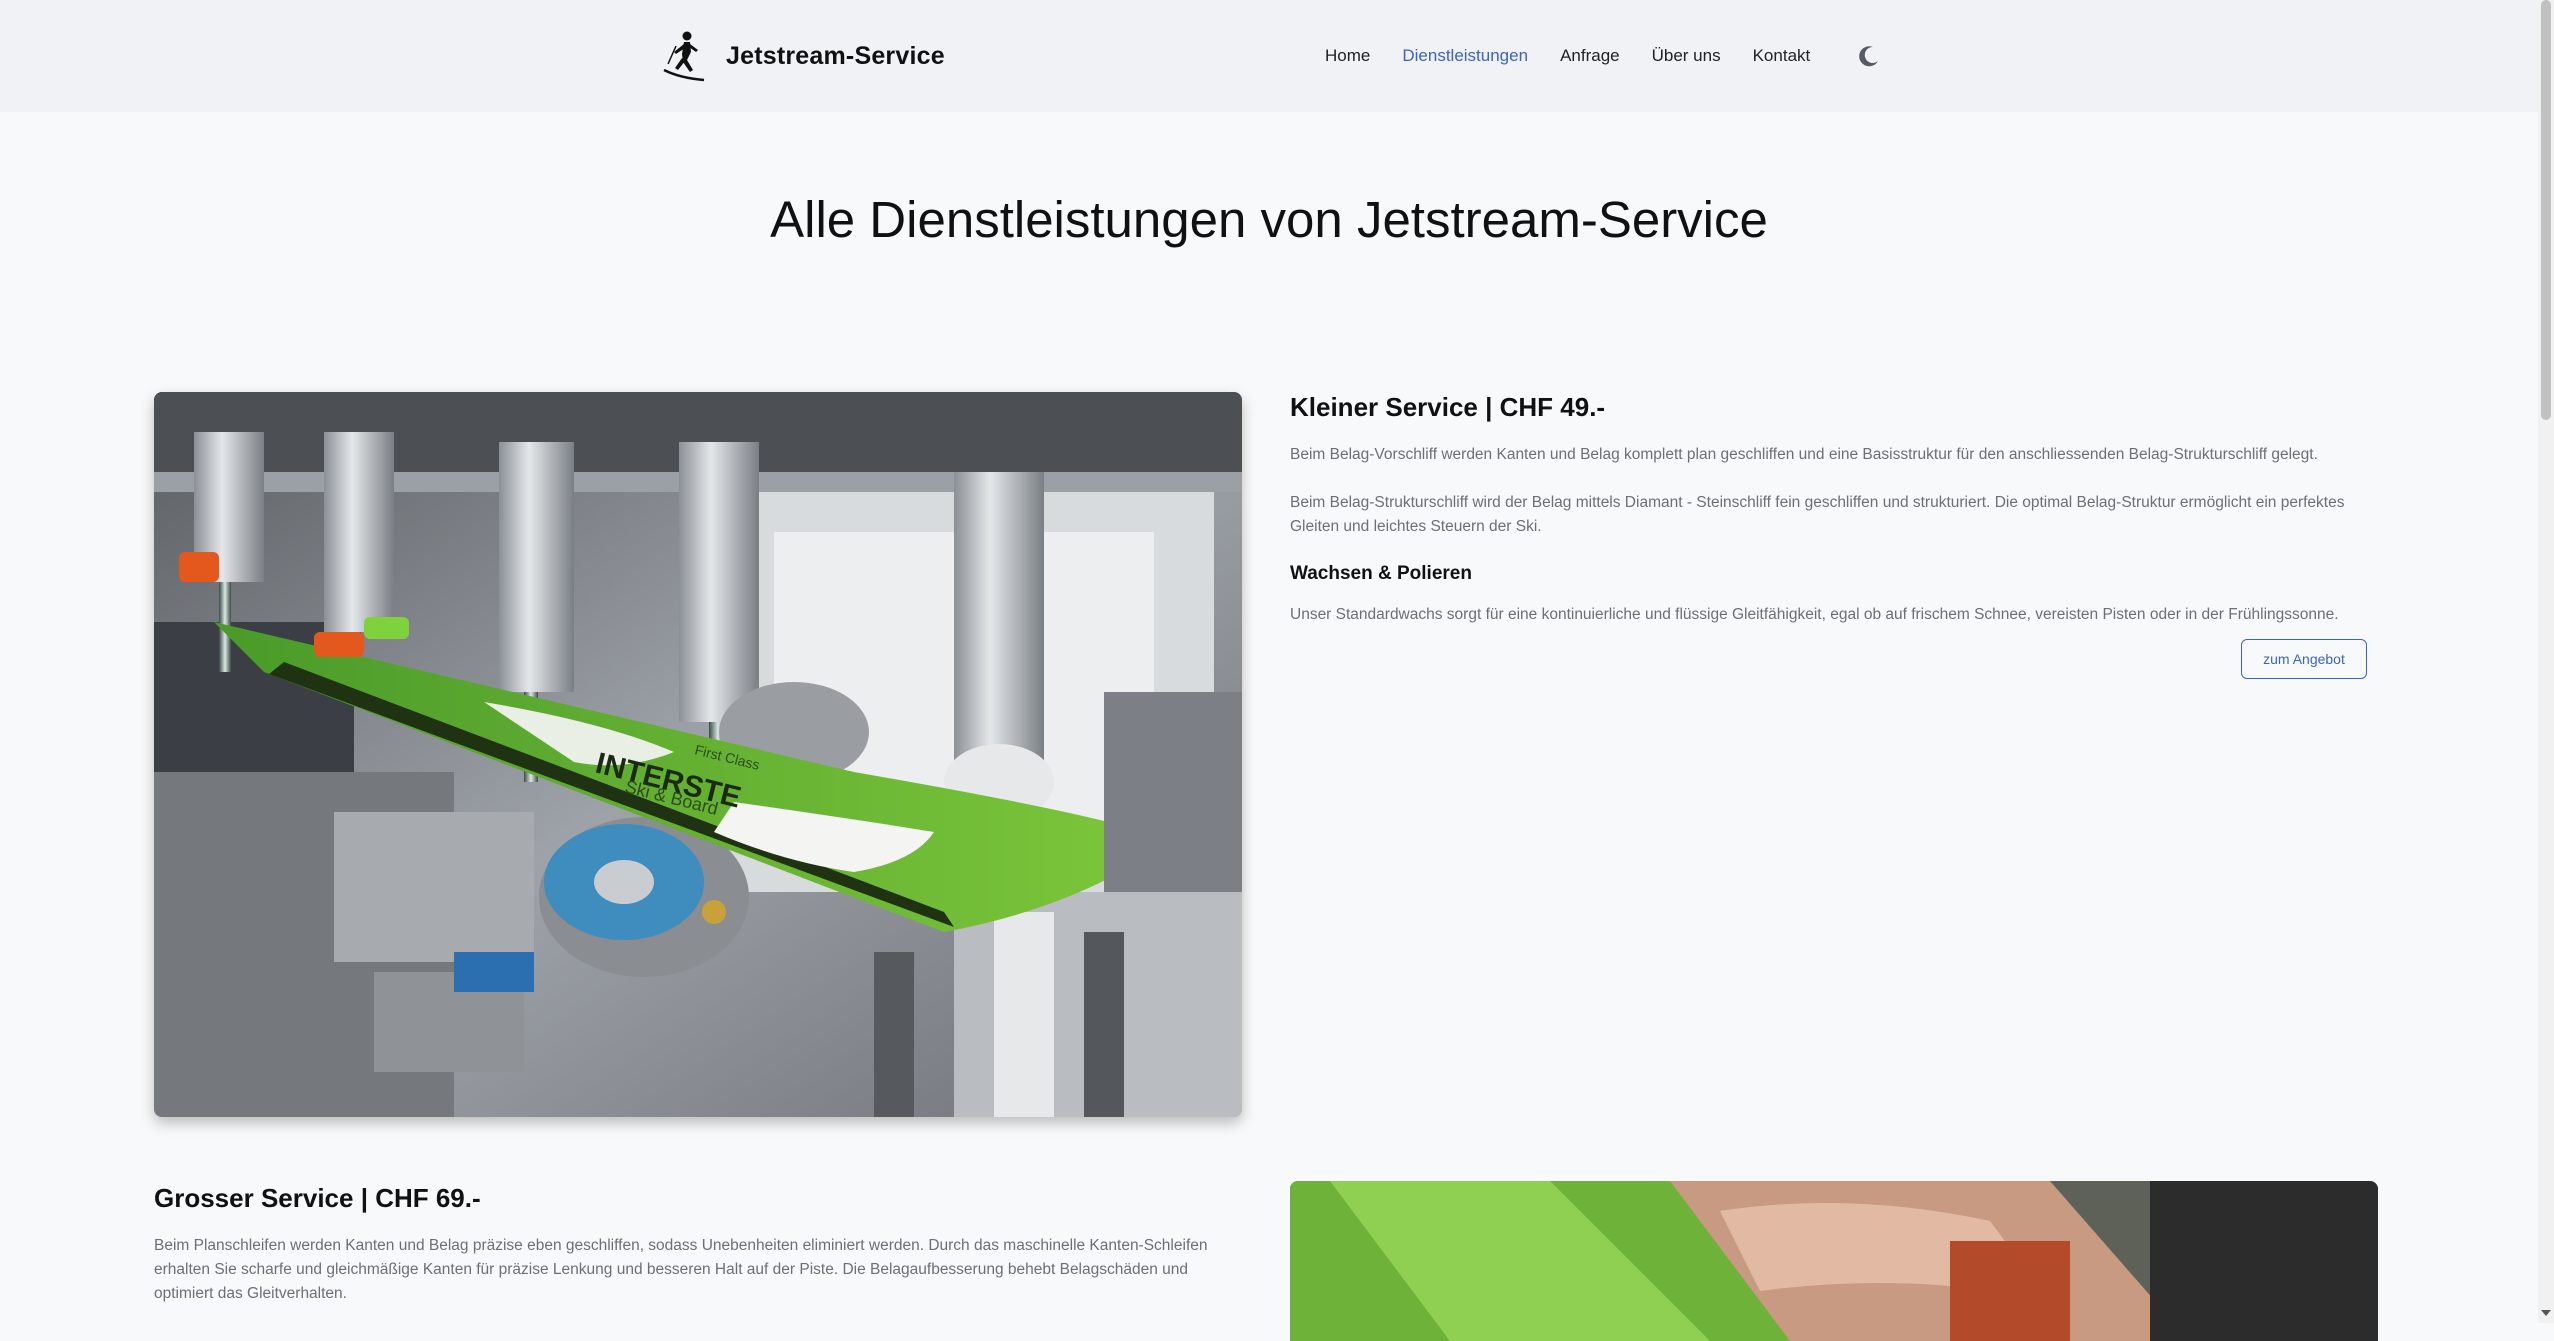 This screenshot has height=1341, width=2554. Describe the element at coordinates (2546, 1313) in the screenshot. I see `scroll-down-arrow-icon` at that location.